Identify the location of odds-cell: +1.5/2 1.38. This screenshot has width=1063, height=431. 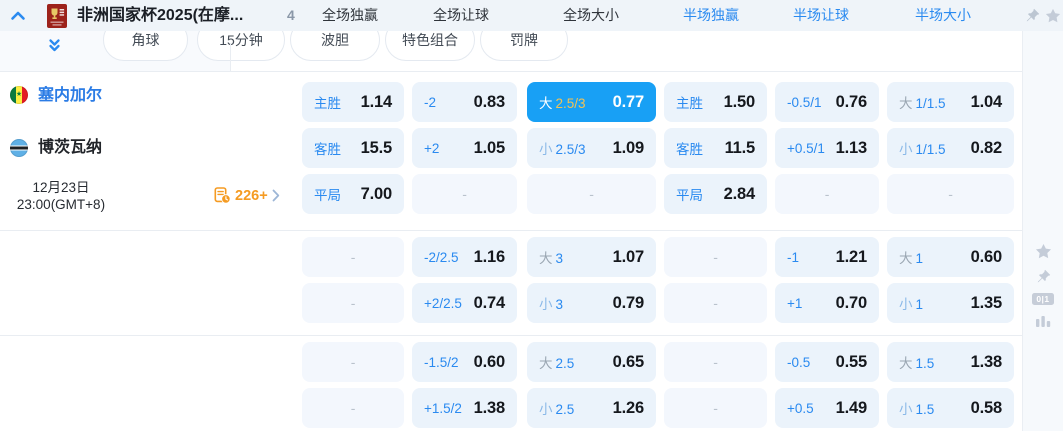
(464, 408).